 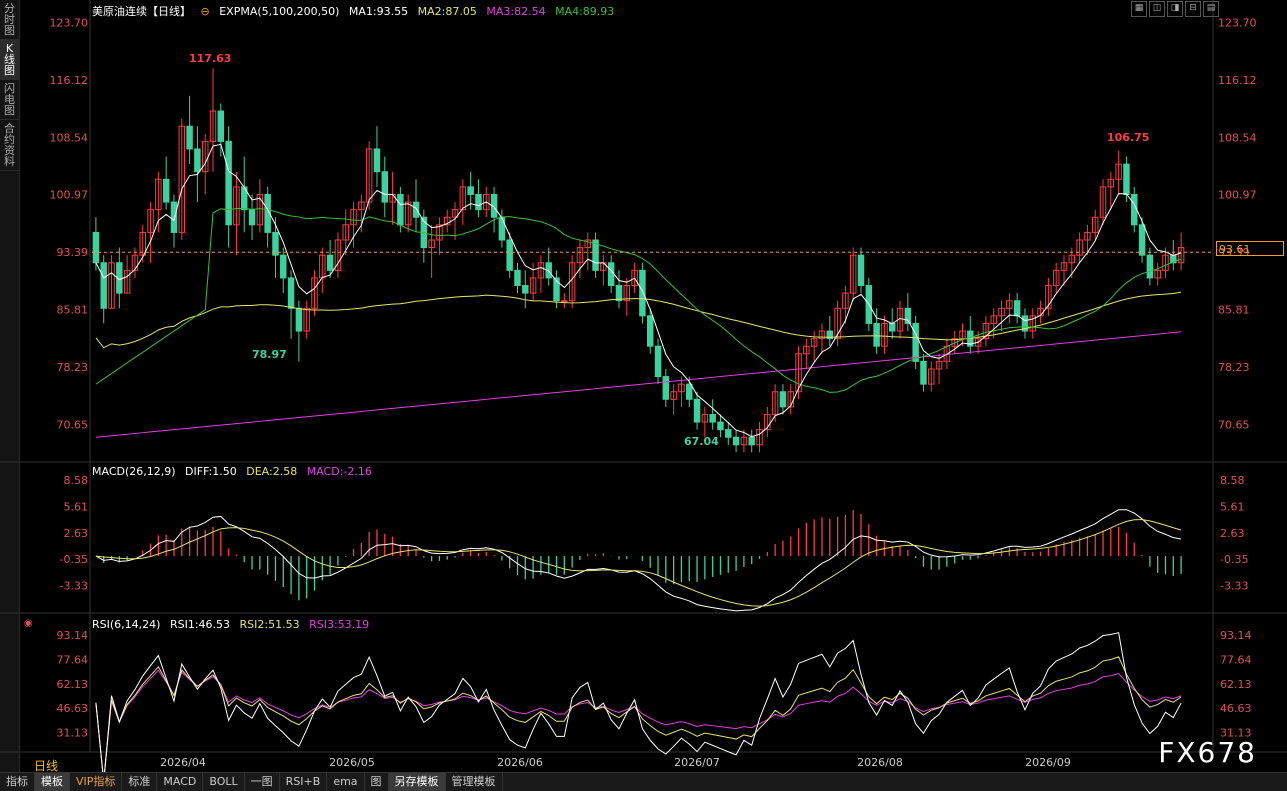 What do you see at coordinates (1211, 9) in the screenshot?
I see `grid-icon: ▤` at bounding box center [1211, 9].